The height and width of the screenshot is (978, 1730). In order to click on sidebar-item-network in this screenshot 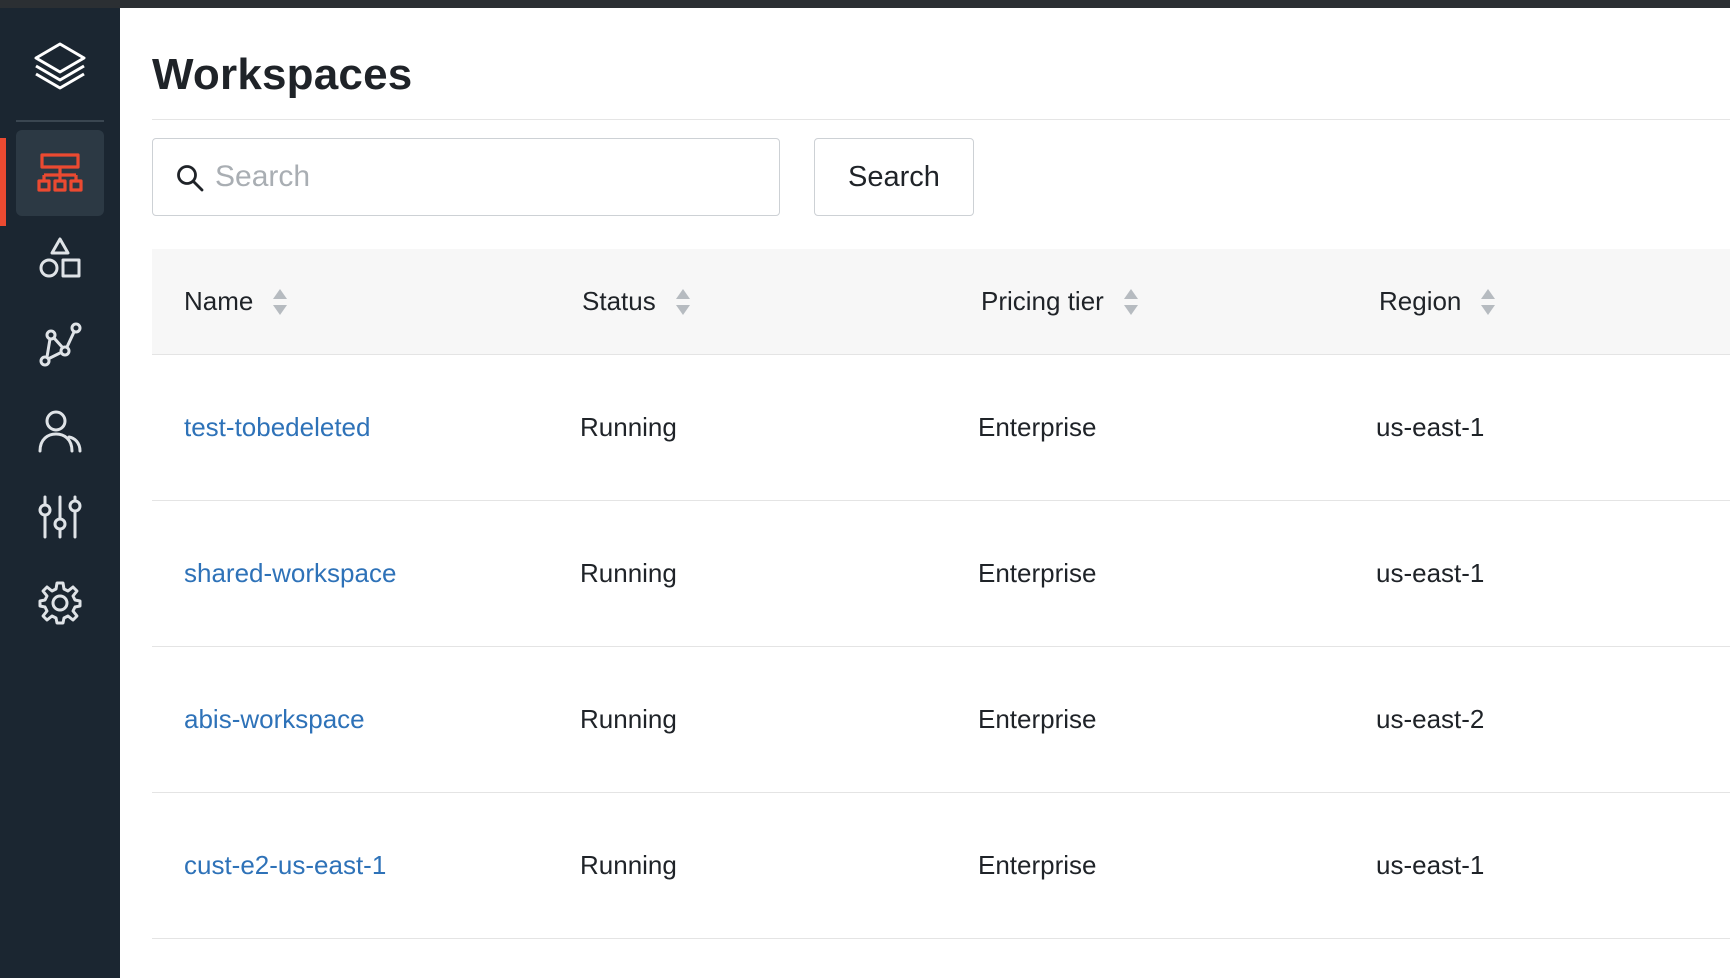, I will do `click(60, 345)`.